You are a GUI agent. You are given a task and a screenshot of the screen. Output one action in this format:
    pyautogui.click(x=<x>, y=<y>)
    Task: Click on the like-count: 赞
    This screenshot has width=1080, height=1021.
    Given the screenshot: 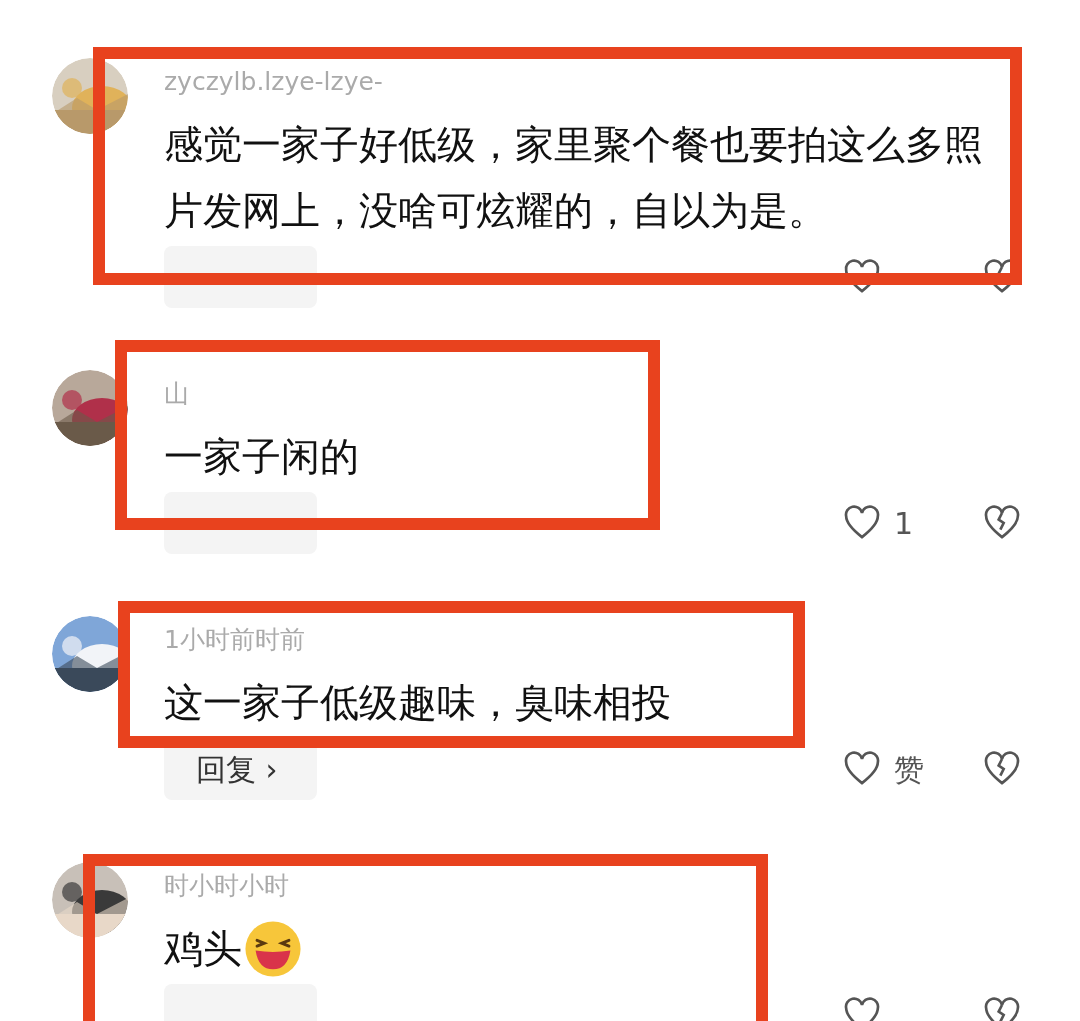 What is the action you would take?
    pyautogui.click(x=909, y=769)
    